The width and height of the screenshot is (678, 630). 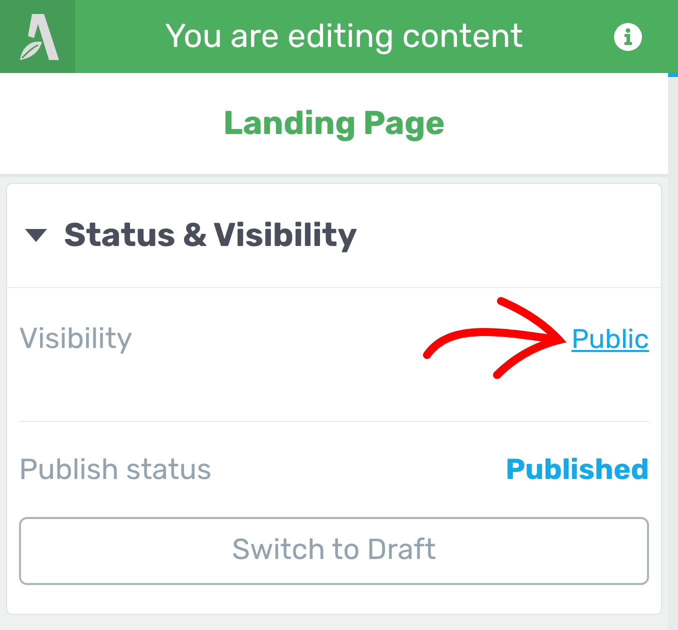 What do you see at coordinates (334, 123) in the screenshot?
I see `page-title: Landing Page` at bounding box center [334, 123].